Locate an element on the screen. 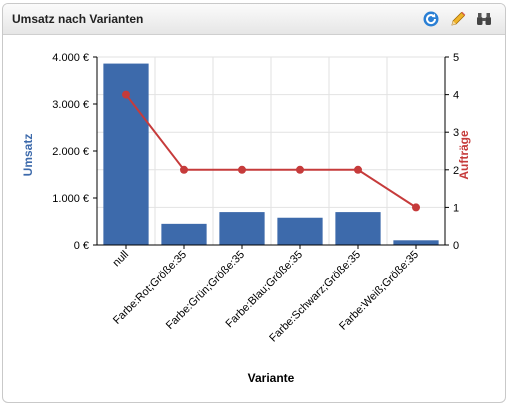 The width and height of the screenshot is (510, 407). y2-tick-label: 5 is located at coordinates (456, 58).